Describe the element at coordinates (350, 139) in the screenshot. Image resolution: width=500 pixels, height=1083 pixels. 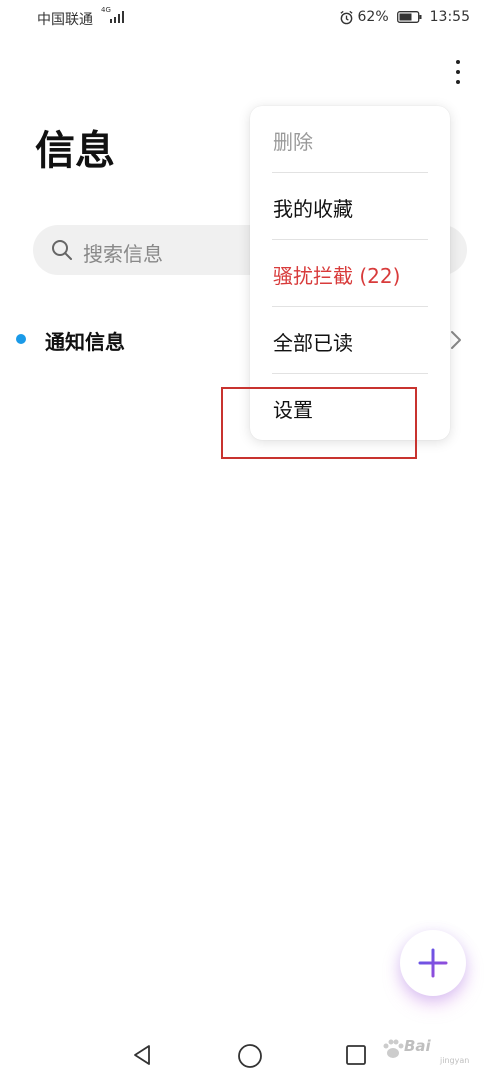
I see `menu-item-delete: 删除` at that location.